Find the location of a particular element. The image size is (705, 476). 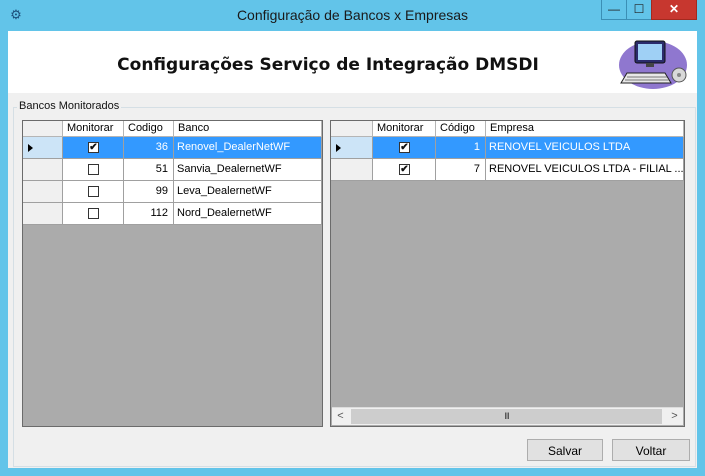

banco-cell: Leva_DealernetWF is located at coordinates (248, 192).